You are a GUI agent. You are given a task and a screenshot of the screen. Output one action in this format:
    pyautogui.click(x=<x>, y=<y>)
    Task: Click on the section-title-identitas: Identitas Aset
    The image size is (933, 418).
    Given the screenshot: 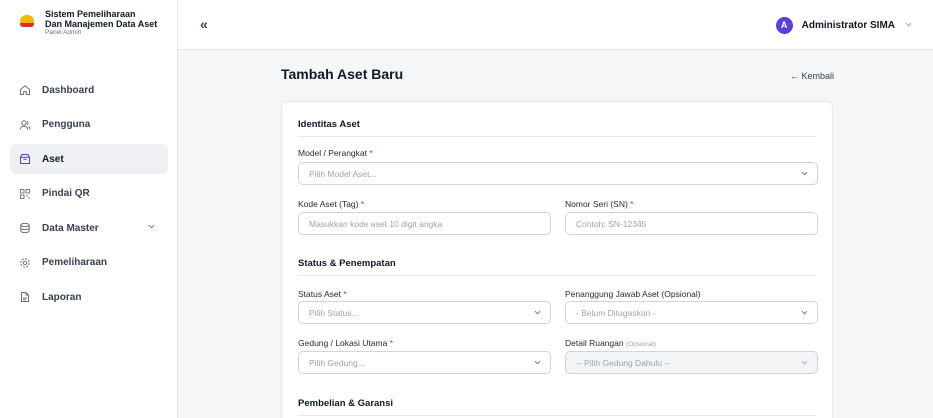 What is the action you would take?
    pyautogui.click(x=329, y=124)
    